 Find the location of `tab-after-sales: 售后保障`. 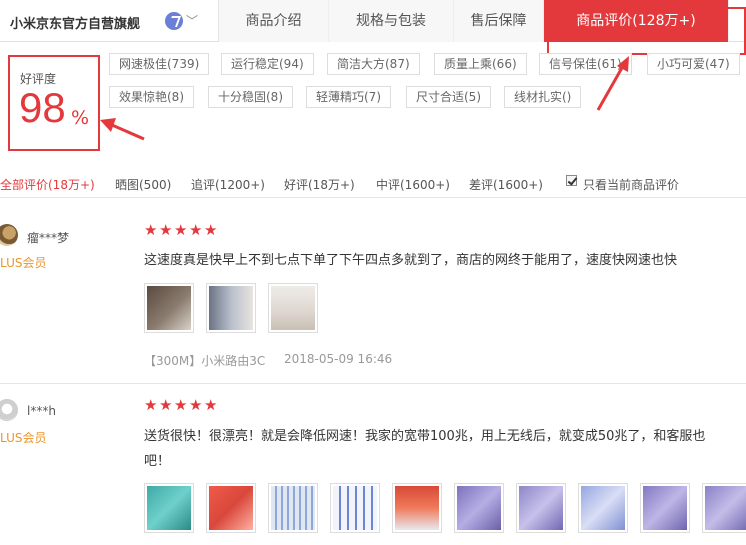

tab-after-sales: 售后保障 is located at coordinates (499, 21).